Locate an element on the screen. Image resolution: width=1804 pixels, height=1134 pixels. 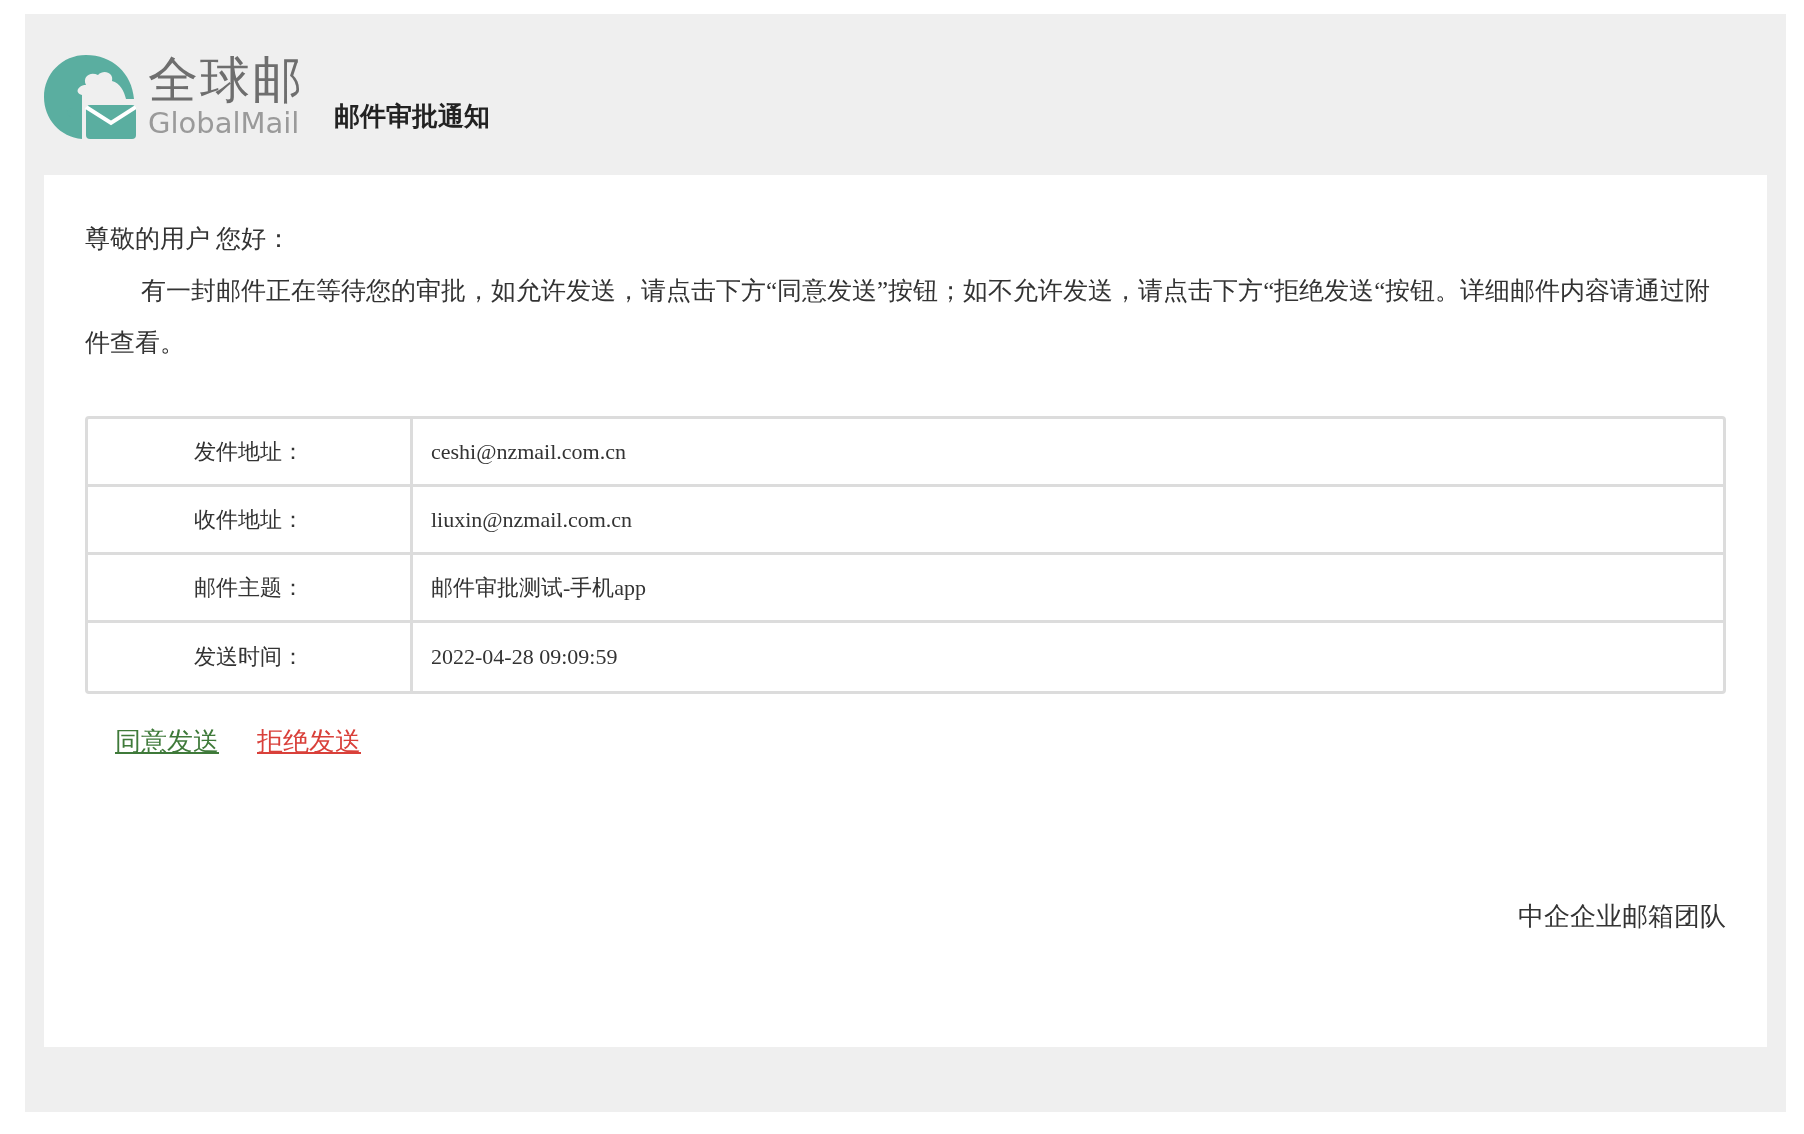
logo-name: 全球邮 is located at coordinates (226, 80).